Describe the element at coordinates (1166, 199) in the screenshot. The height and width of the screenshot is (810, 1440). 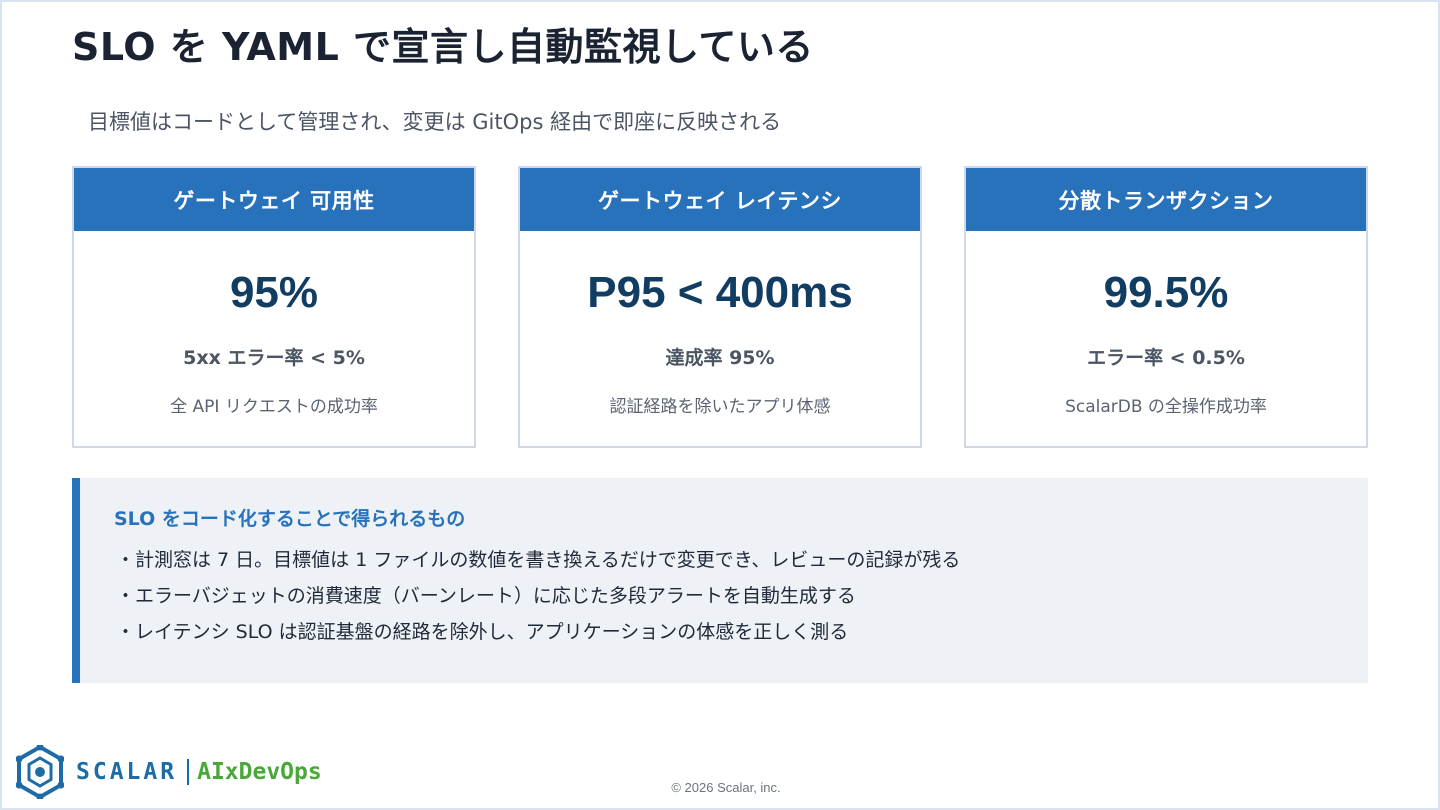
I see `card-header: 分散トランザクション` at that location.